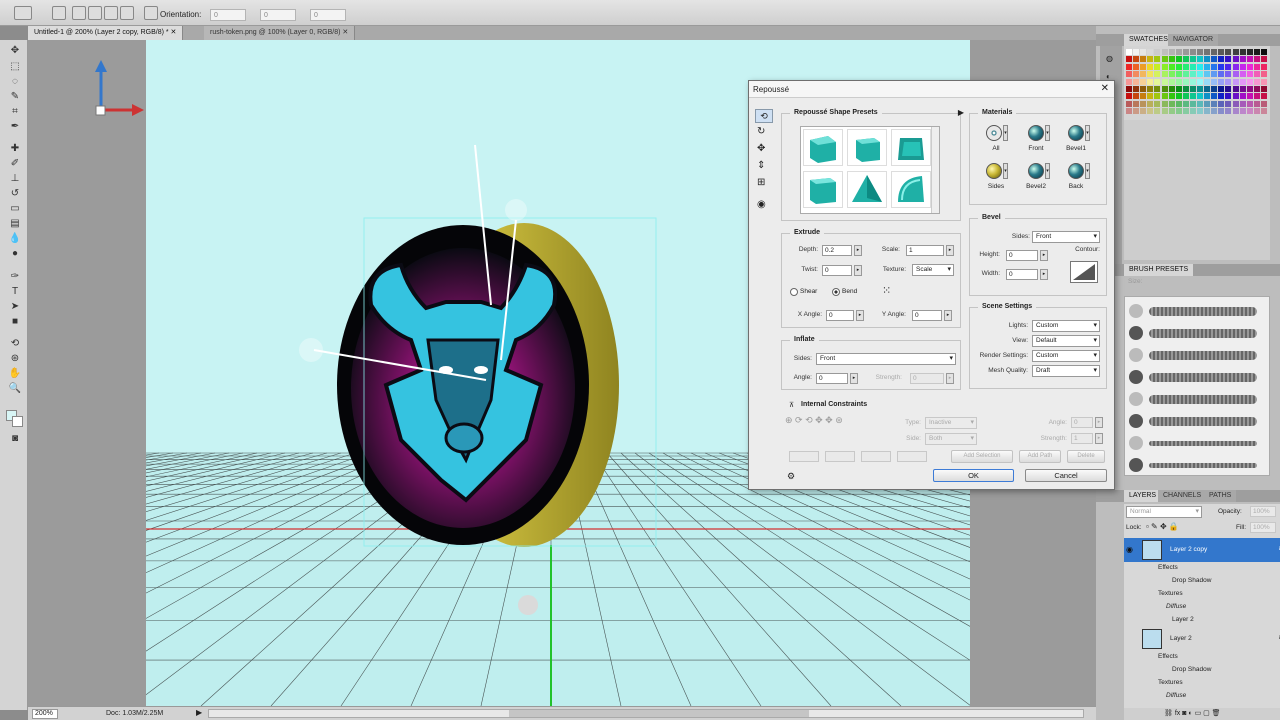 The width and height of the screenshot is (1280, 720). Describe the element at coordinates (761, 165) in the screenshot. I see `object-slide-icon: ⇕` at that location.